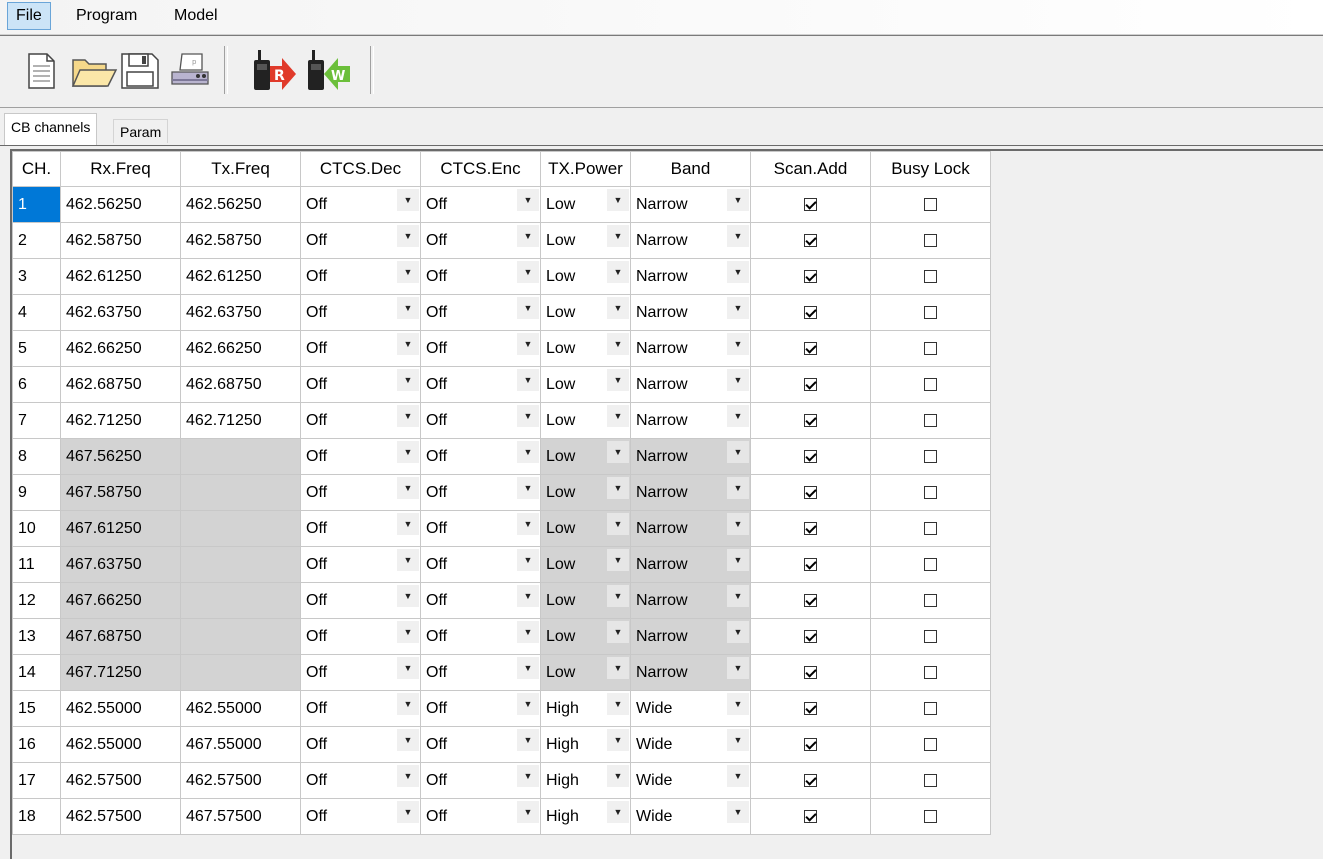 The width and height of the screenshot is (1323, 859). I want to click on tx-freq-cell, so click(240, 672).